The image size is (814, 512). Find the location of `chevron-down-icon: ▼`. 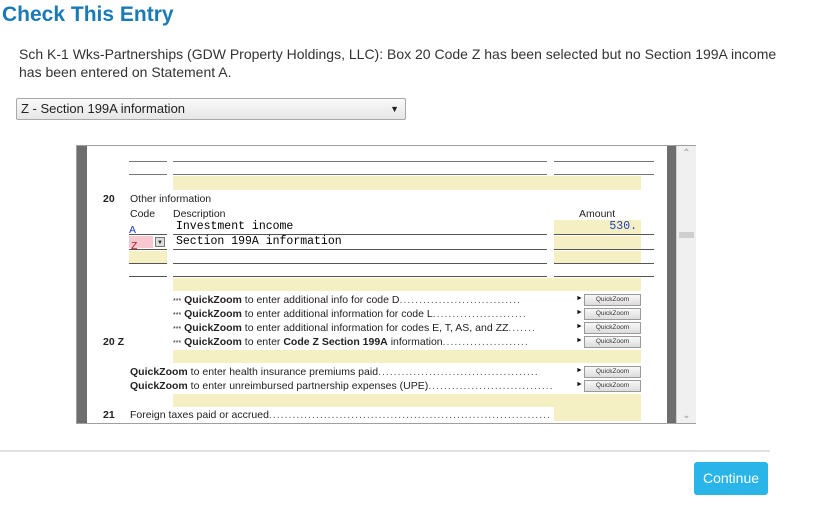

chevron-down-icon: ▼ is located at coordinates (394, 109).